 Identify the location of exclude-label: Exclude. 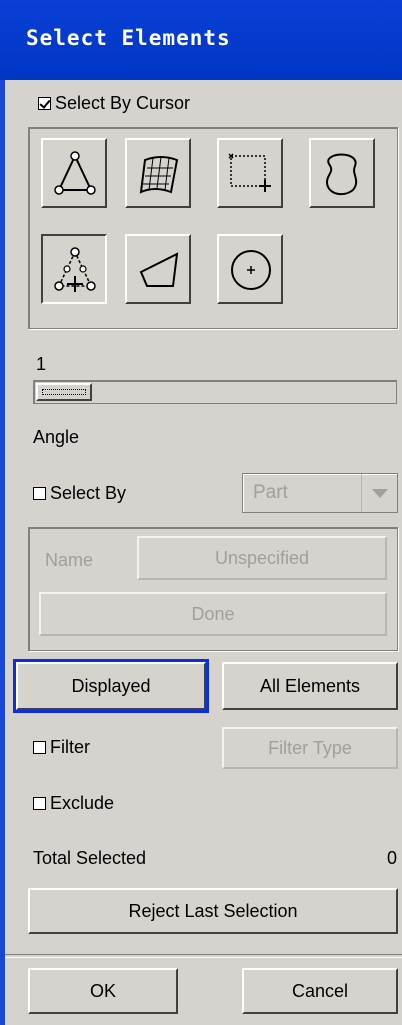
(82, 803).